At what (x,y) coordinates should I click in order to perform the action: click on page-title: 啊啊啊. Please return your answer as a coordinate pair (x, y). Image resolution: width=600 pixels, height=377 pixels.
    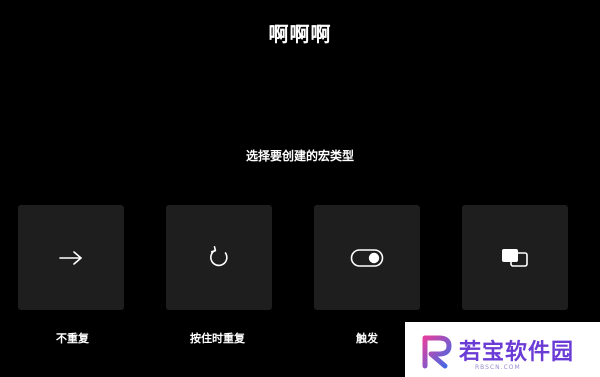
    Looking at the image, I should click on (300, 34).